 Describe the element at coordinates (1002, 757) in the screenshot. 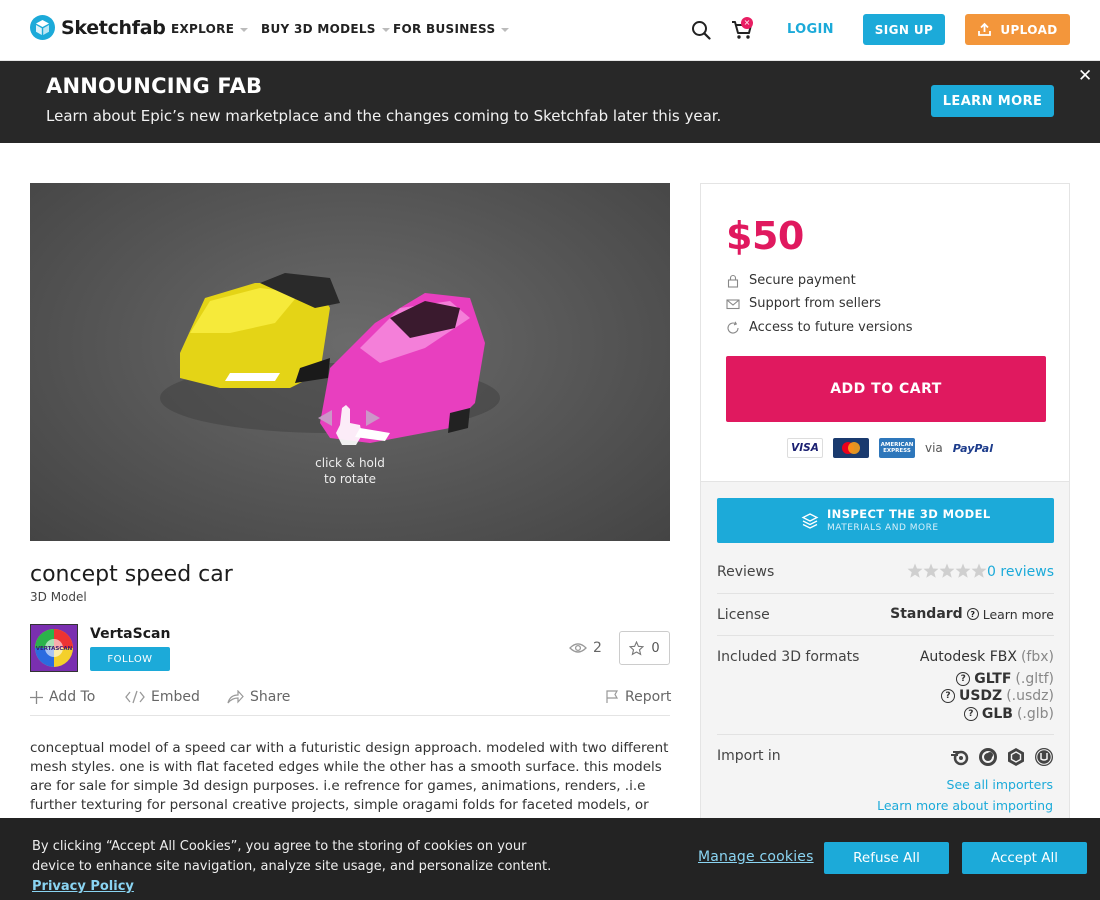

I see `importer-icons` at that location.